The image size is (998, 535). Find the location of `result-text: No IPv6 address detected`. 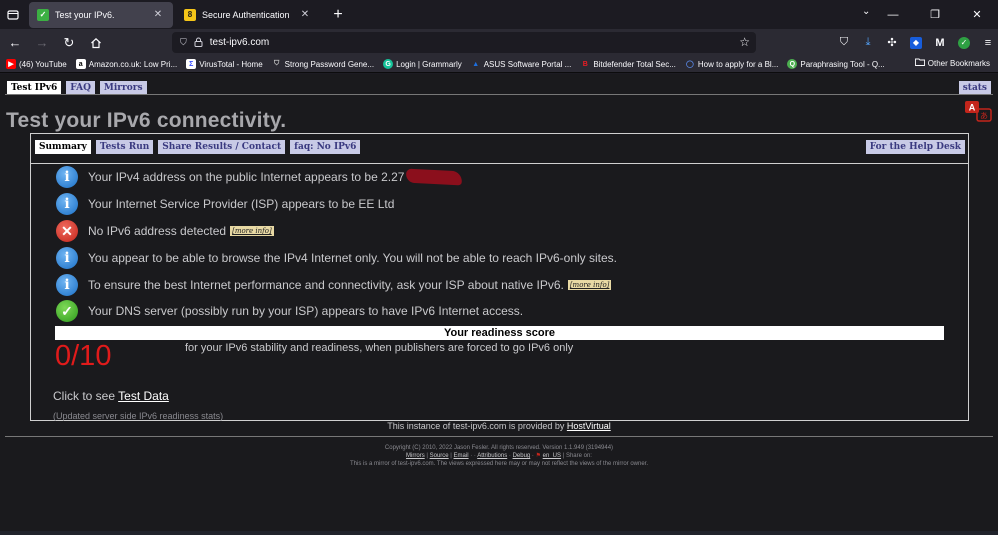

result-text: No IPv6 address detected is located at coordinates (157, 231).